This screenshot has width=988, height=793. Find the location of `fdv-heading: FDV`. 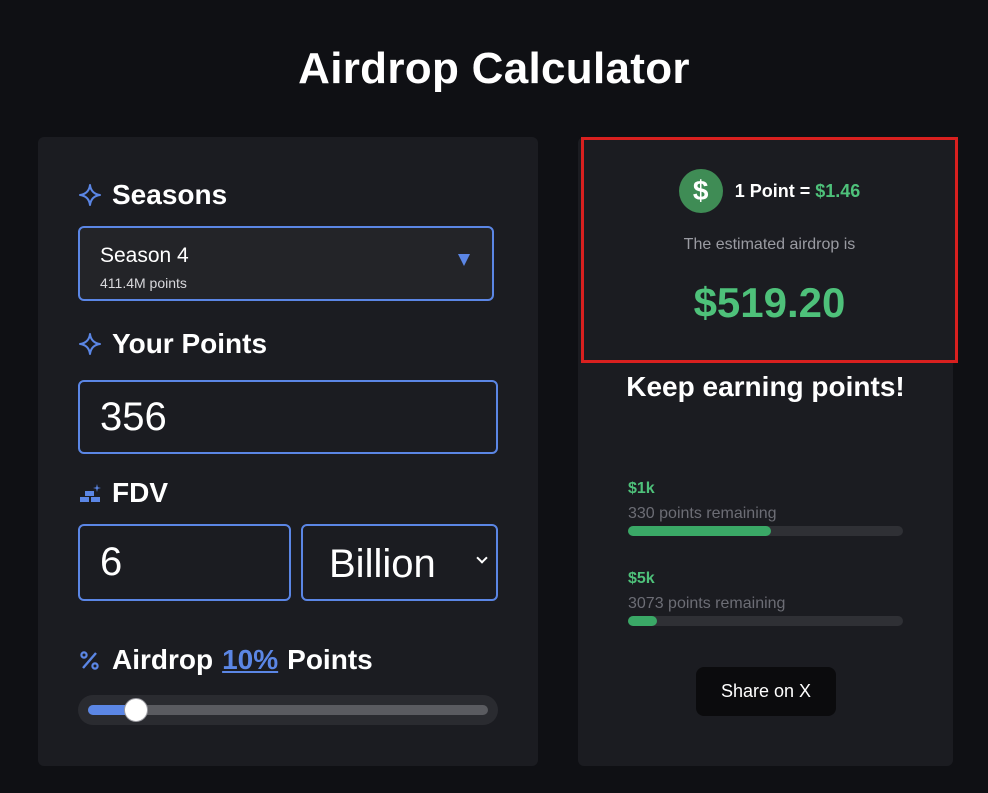

fdv-heading: FDV is located at coordinates (123, 493).